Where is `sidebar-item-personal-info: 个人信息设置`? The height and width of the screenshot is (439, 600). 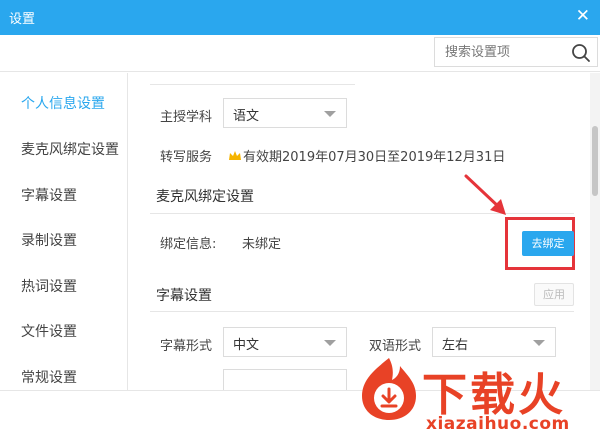 sidebar-item-personal-info: 个人信息设置 is located at coordinates (63, 103).